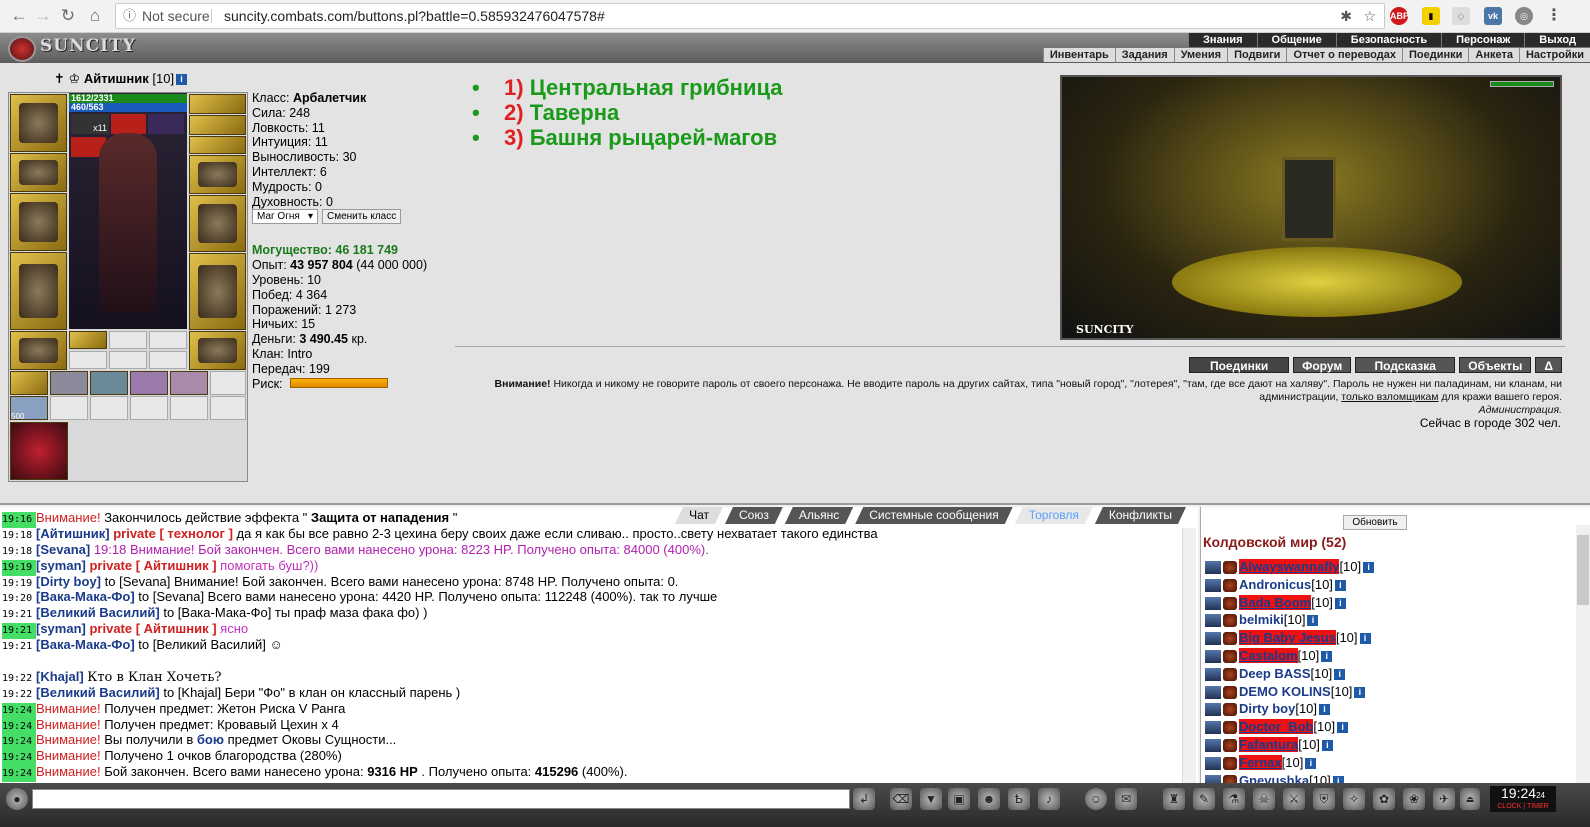  What do you see at coordinates (1264, 799) in the screenshot?
I see `mask-icon: ☠` at bounding box center [1264, 799].